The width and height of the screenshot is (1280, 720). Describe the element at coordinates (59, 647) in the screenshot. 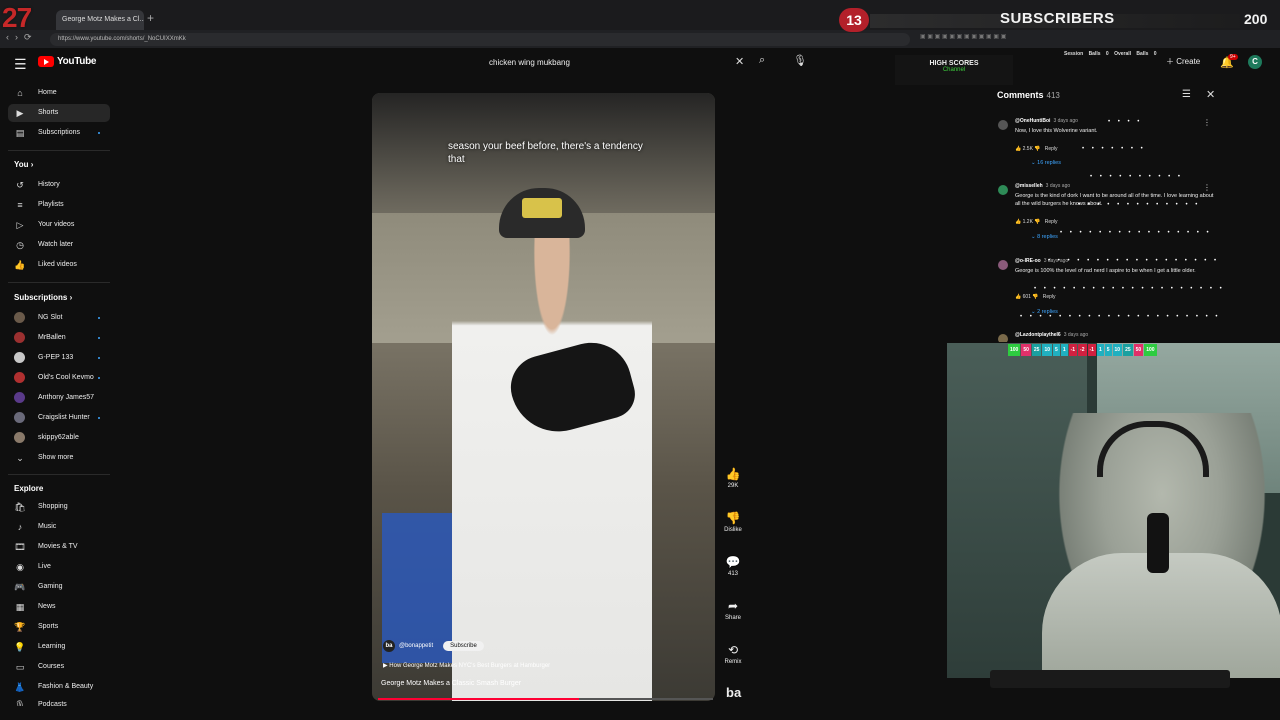

I see `sidebar-item-learning: 💡 Learning` at that location.